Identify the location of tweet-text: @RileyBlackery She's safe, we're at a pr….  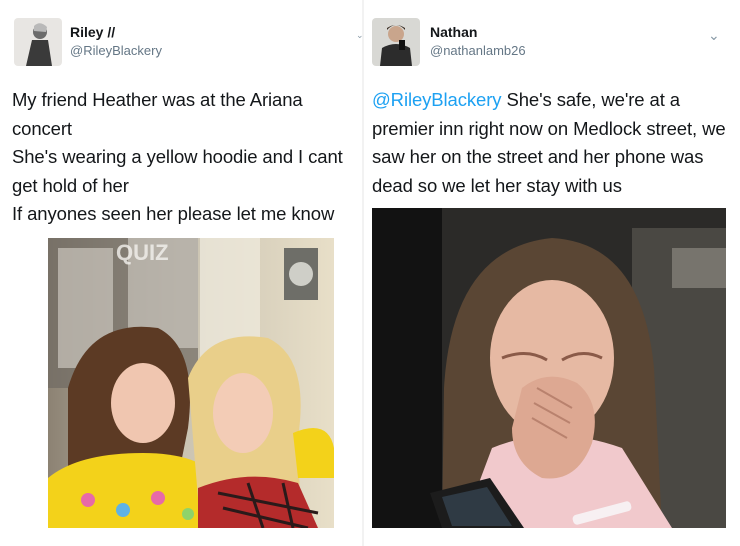
(552, 143).